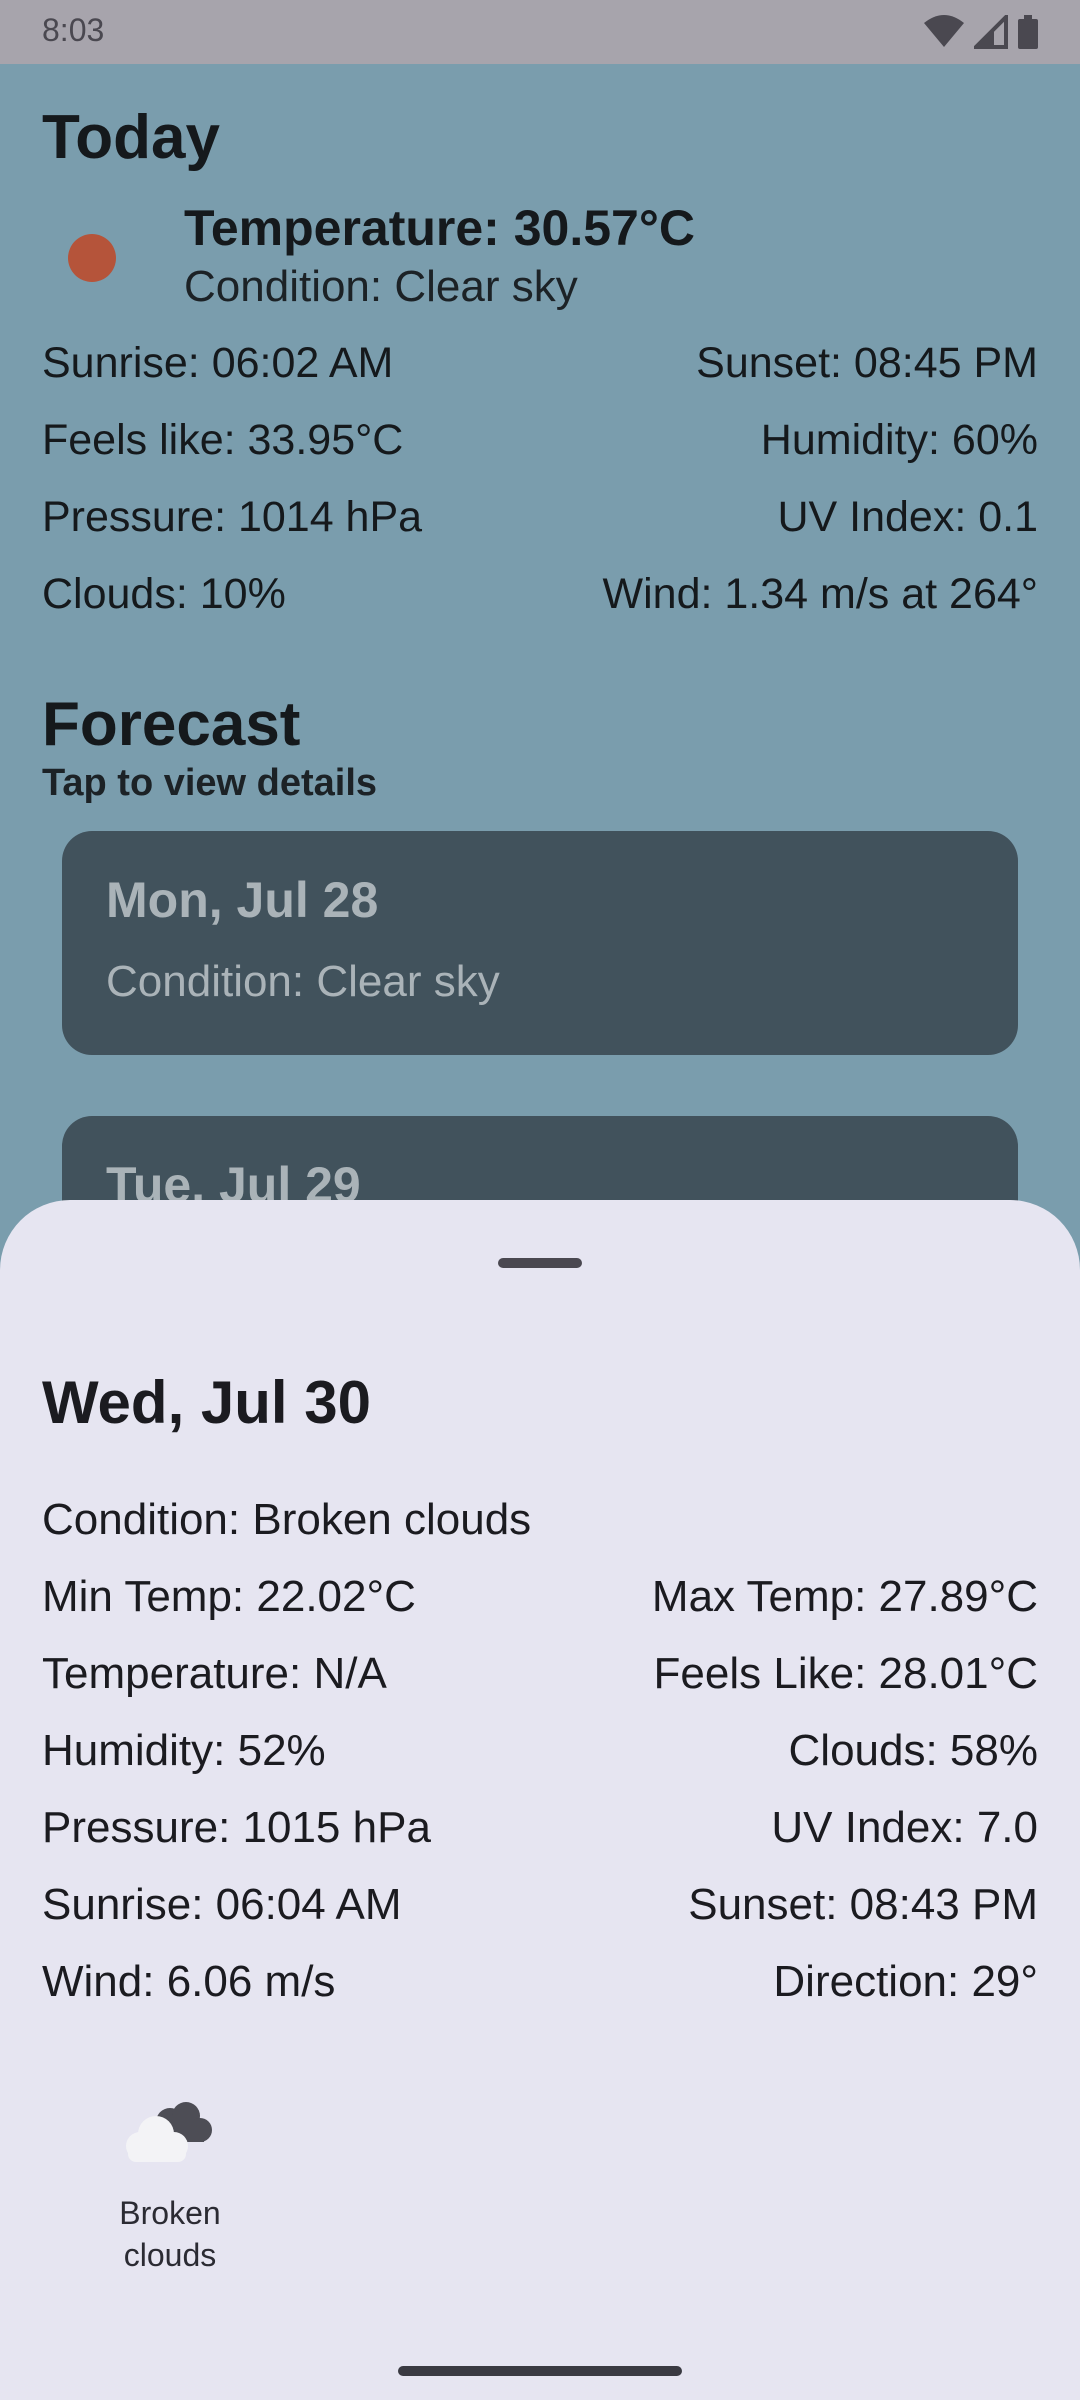  I want to click on current-temperature: Temperature: 30.57°C, so click(439, 228).